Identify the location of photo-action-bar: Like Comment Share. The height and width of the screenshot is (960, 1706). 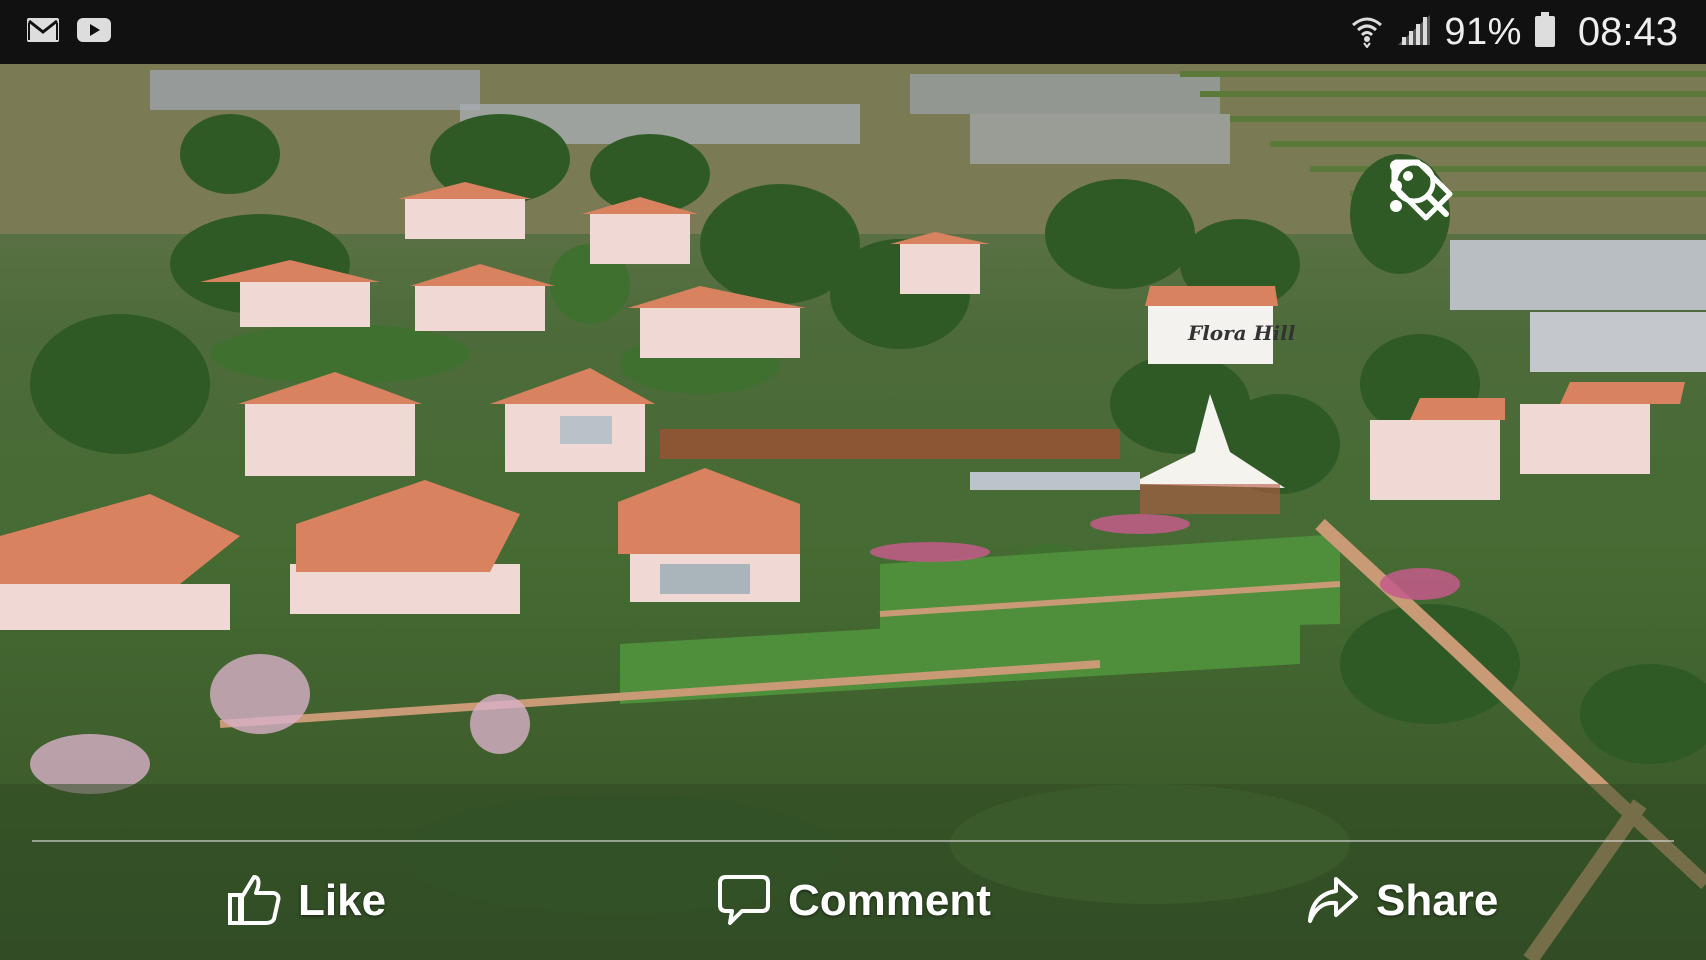
(853, 901).